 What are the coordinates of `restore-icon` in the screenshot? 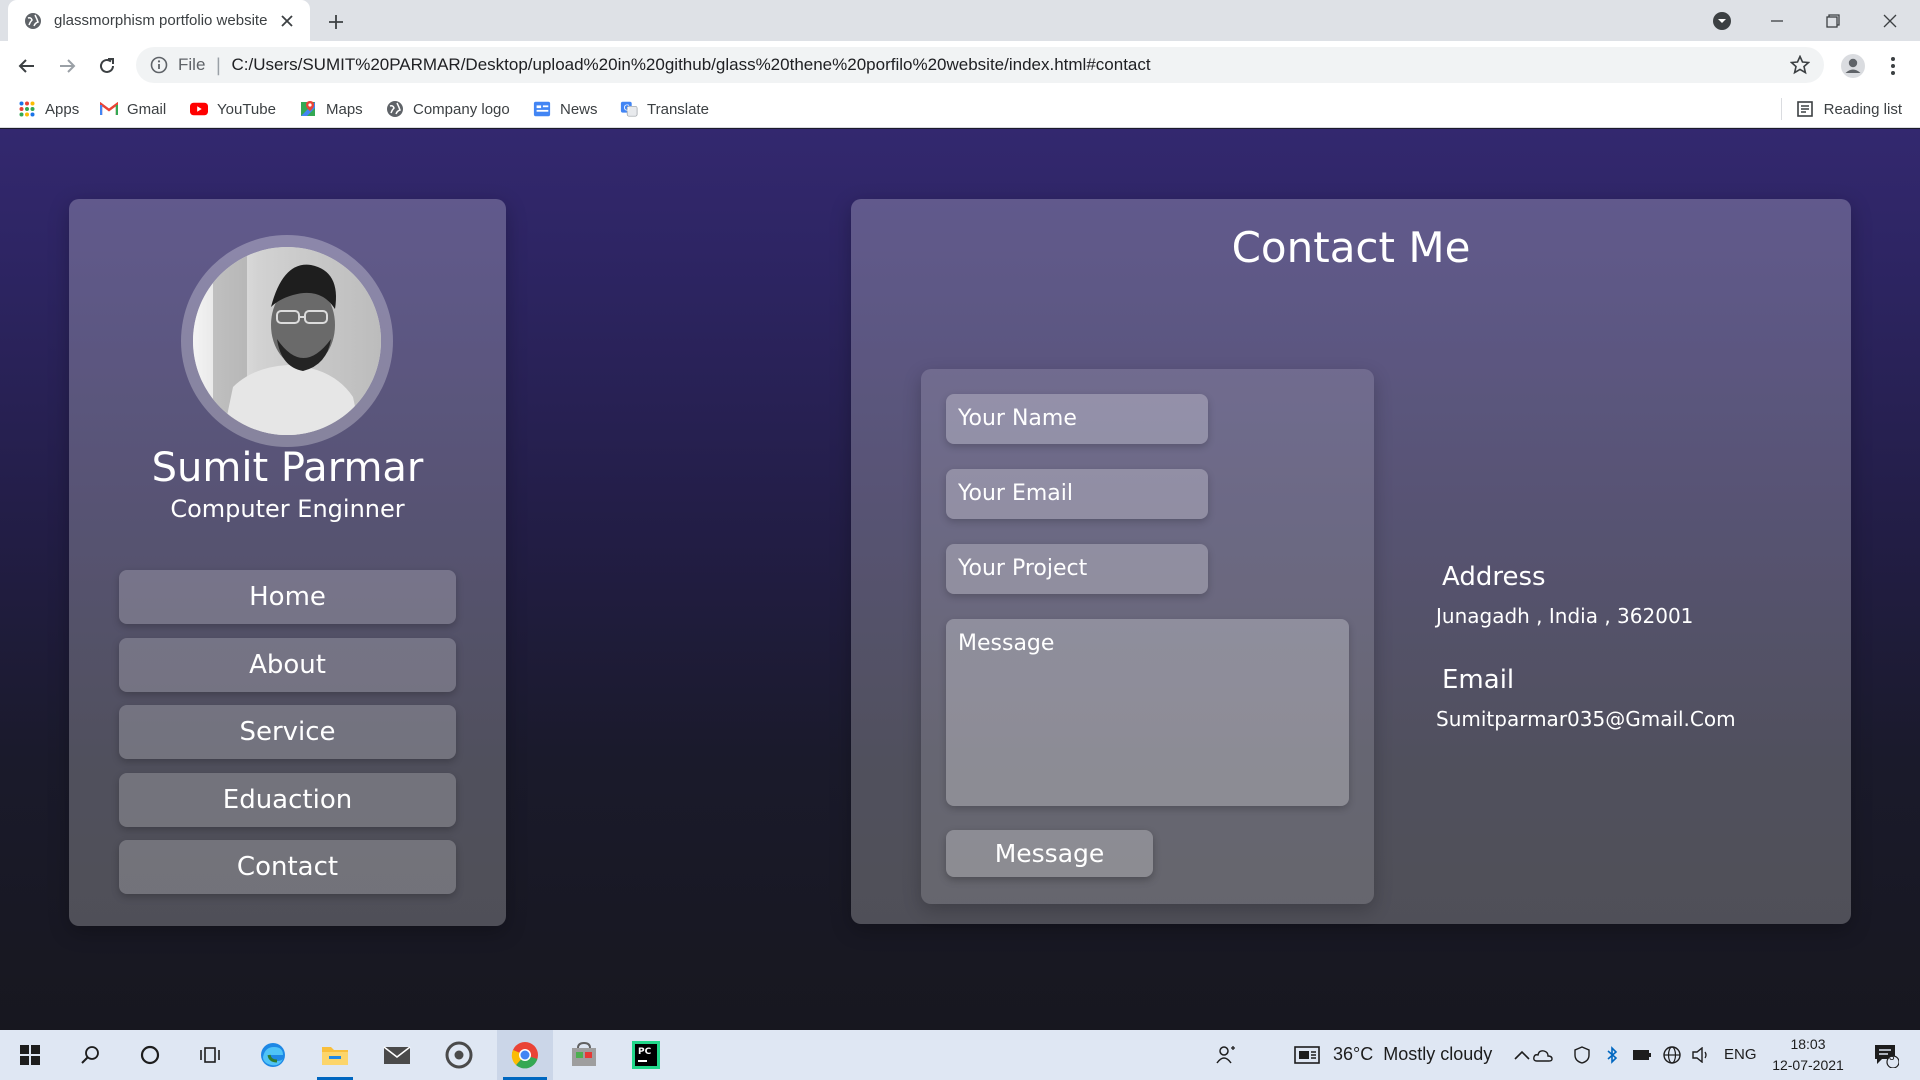 It's located at (1833, 20).